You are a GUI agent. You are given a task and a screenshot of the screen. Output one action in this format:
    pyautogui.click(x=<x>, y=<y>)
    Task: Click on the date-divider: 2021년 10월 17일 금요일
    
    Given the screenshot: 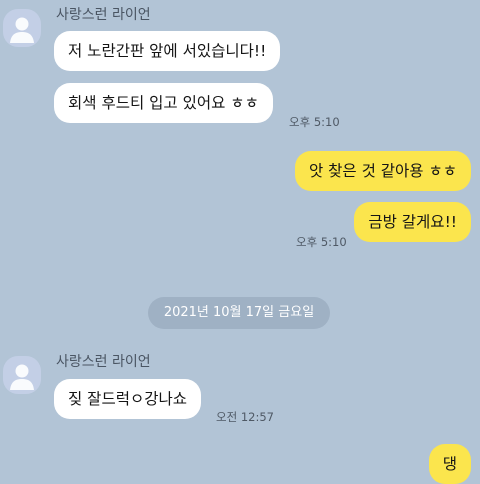 What is the action you would take?
    pyautogui.click(x=239, y=313)
    